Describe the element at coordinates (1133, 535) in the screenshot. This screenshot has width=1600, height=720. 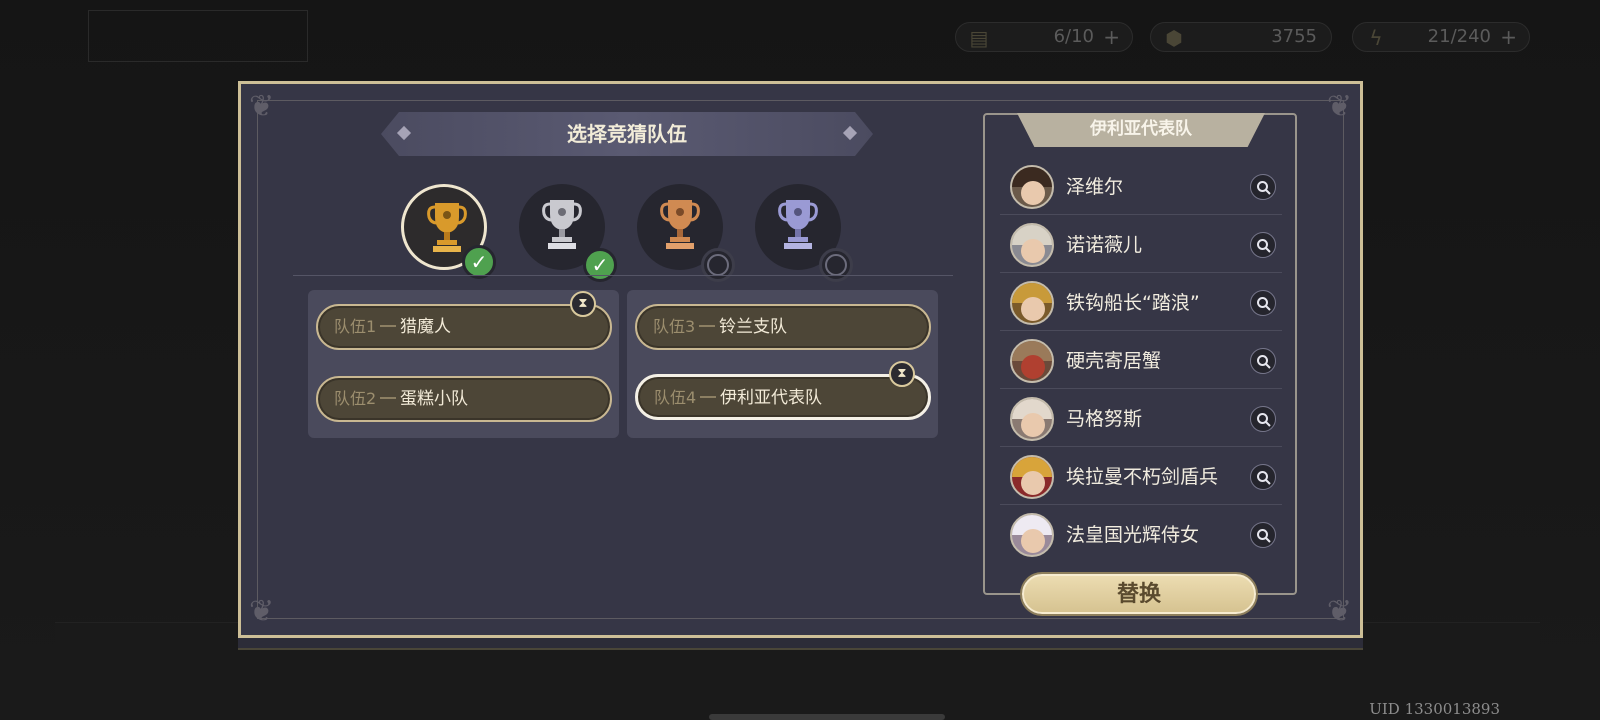
I see `member-name: 法皇国光辉侍女` at that location.